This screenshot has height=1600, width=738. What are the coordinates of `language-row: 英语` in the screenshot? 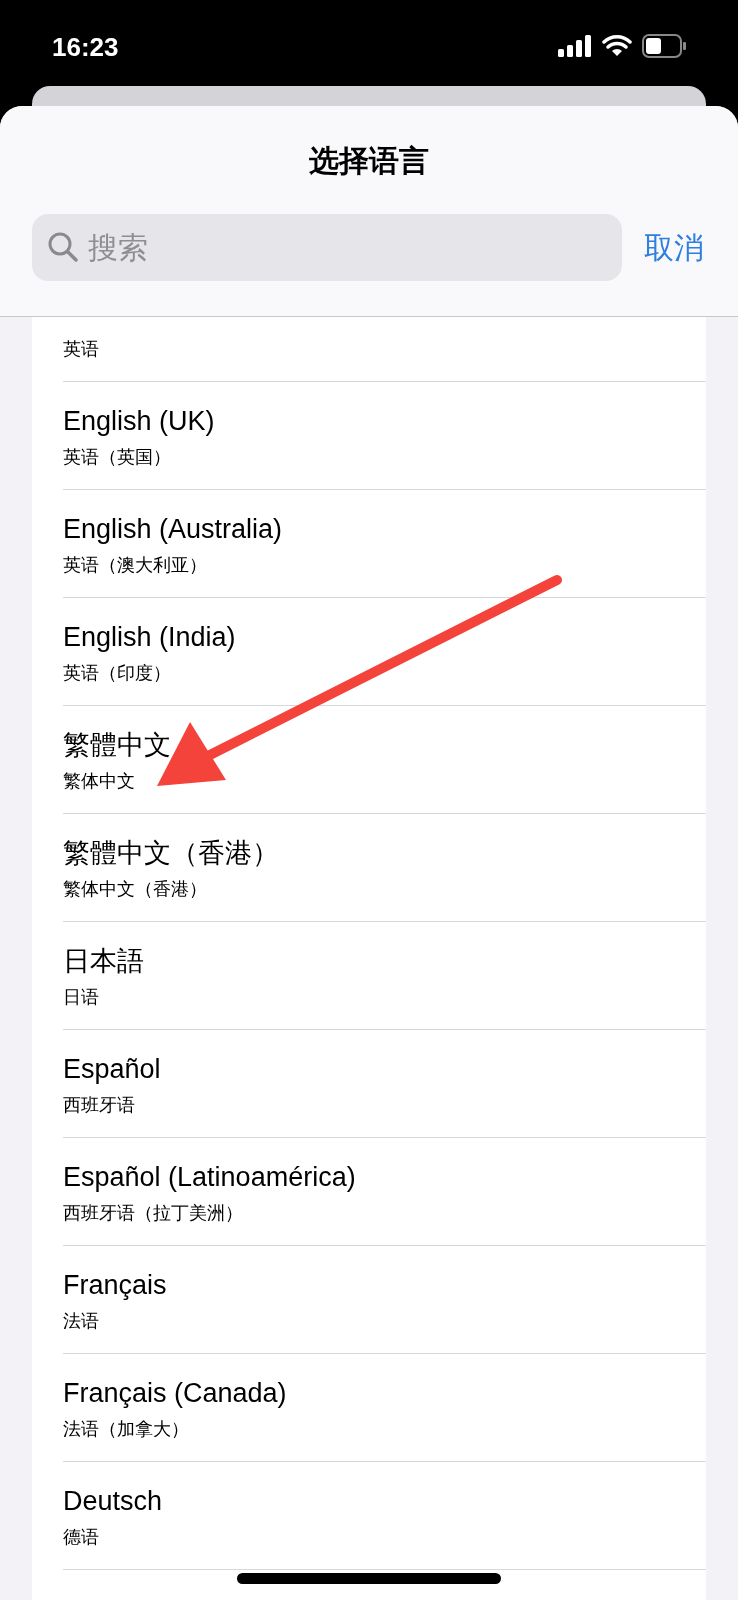 It's located at (369, 349).